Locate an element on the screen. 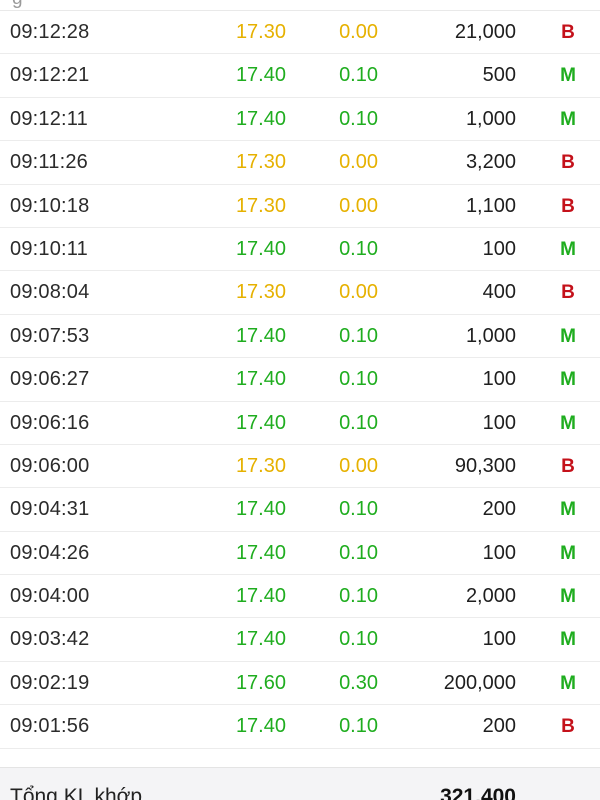 The image size is (600, 800). trade-change: 0.30 is located at coordinates (358, 682).